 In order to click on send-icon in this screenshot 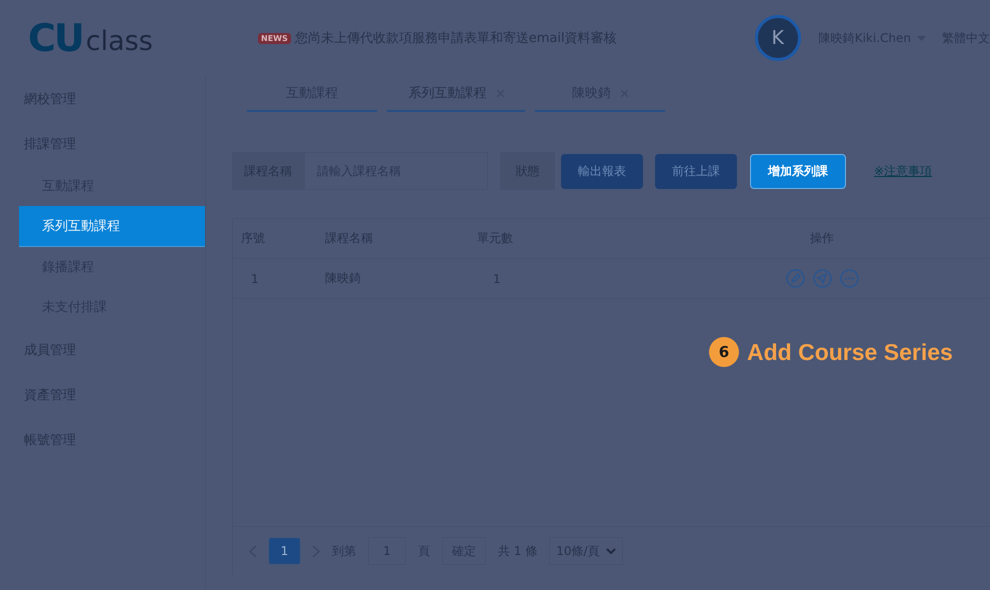, I will do `click(822, 278)`.